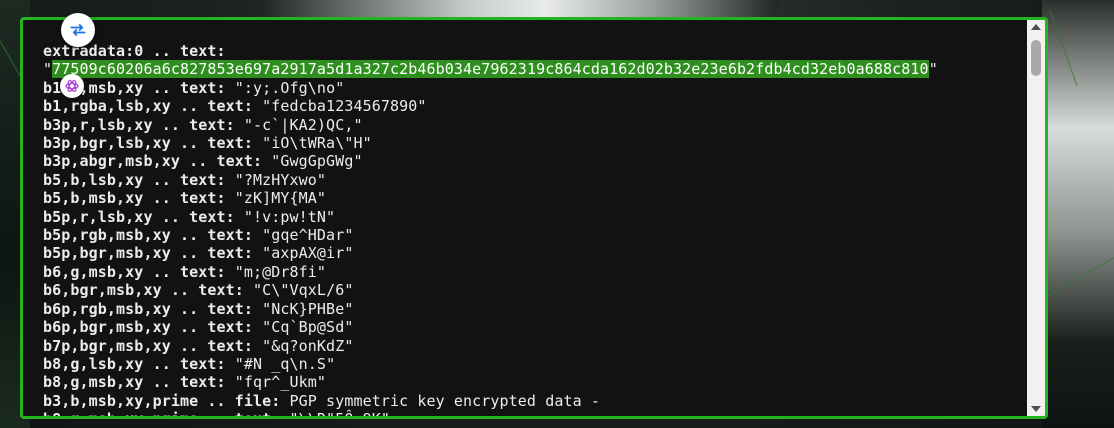 This screenshot has height=428, width=1114. I want to click on line-value: "!v:pw!tN", so click(285, 216).